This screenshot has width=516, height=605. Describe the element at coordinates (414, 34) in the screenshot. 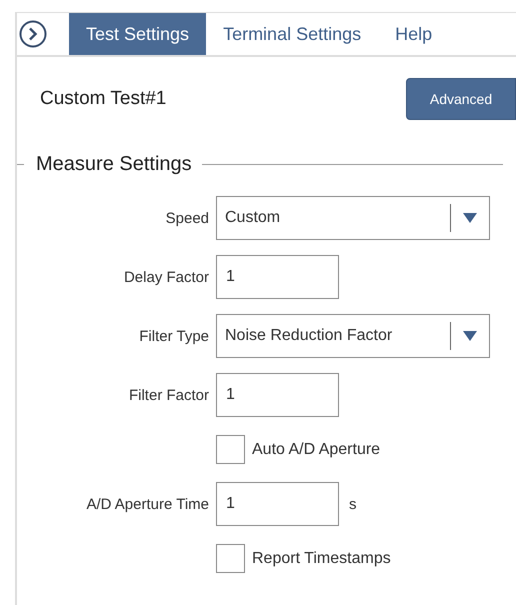

I see `tab: Help` at that location.